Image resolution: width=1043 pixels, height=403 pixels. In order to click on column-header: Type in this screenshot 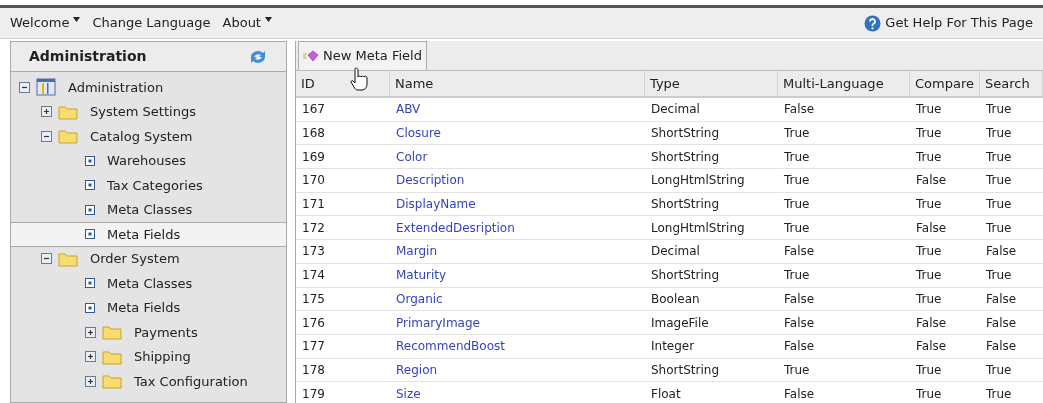, I will do `click(711, 83)`.